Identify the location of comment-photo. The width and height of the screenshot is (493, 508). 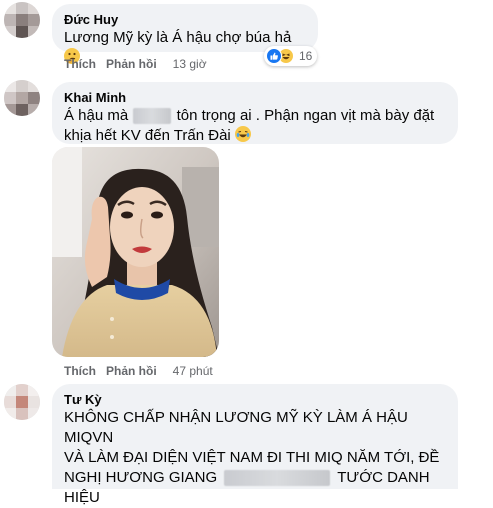
(135, 252).